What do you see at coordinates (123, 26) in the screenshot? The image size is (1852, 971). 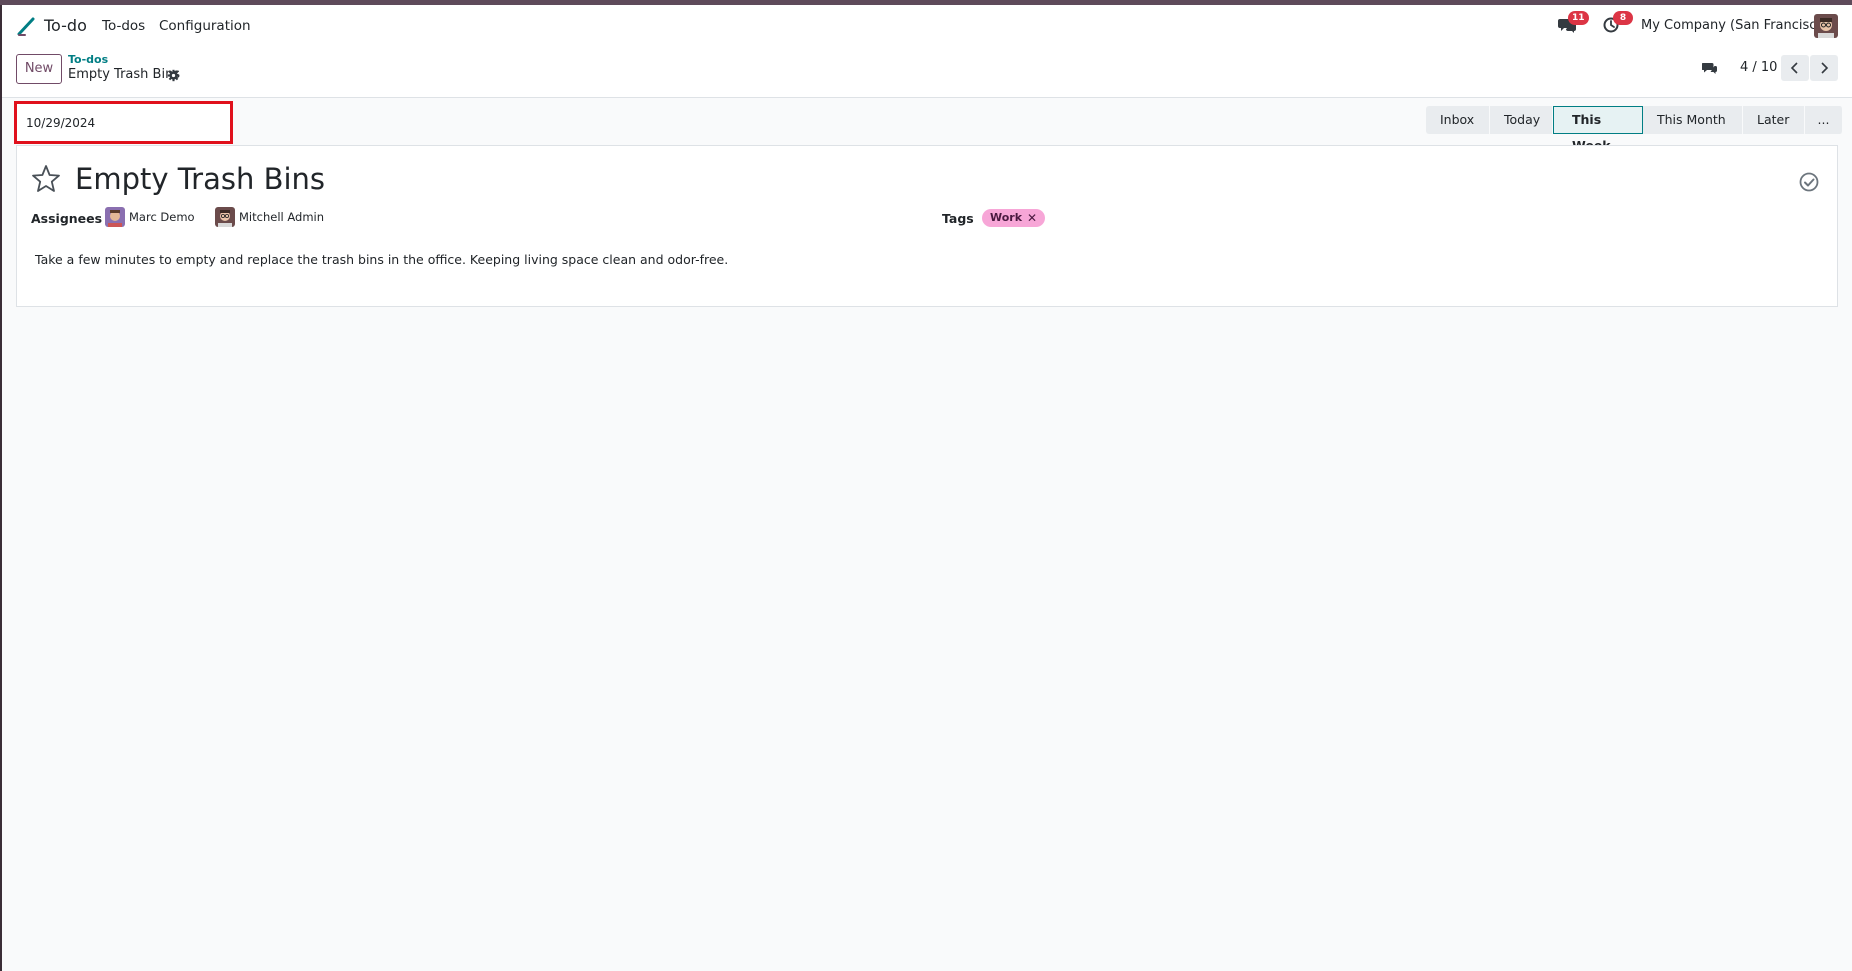 I see `menu-todos: To-dos` at bounding box center [123, 26].